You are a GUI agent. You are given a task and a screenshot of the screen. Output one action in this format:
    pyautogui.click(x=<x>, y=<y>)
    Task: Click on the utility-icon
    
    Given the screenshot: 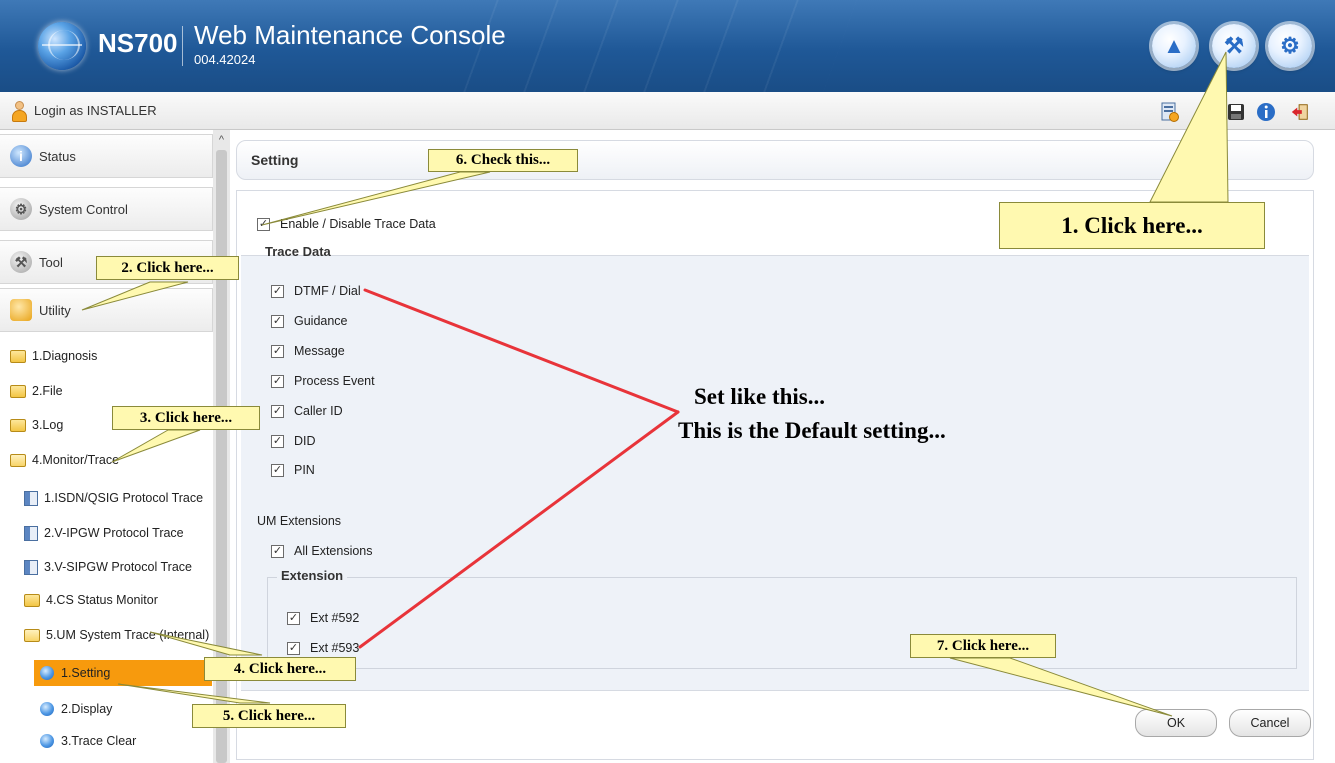 What is the action you would take?
    pyautogui.click(x=21, y=310)
    